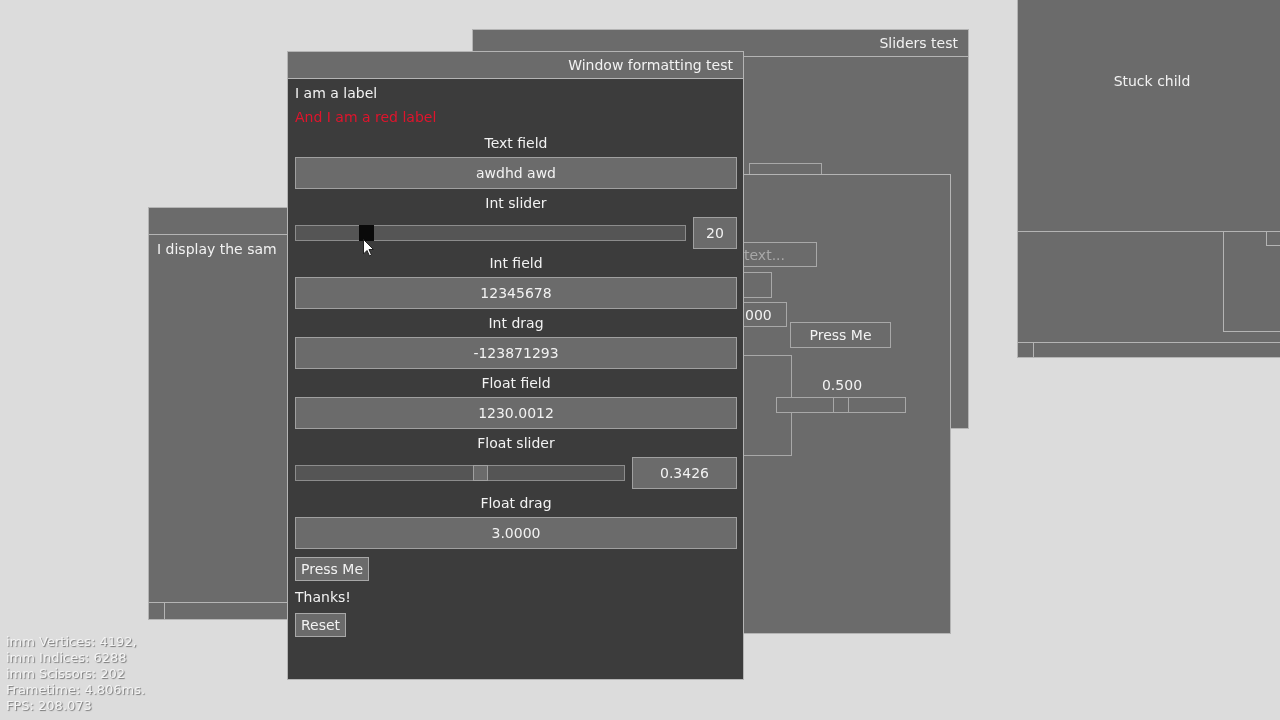  Describe the element at coordinates (516, 443) in the screenshot. I see `field-label: Float slider` at that location.